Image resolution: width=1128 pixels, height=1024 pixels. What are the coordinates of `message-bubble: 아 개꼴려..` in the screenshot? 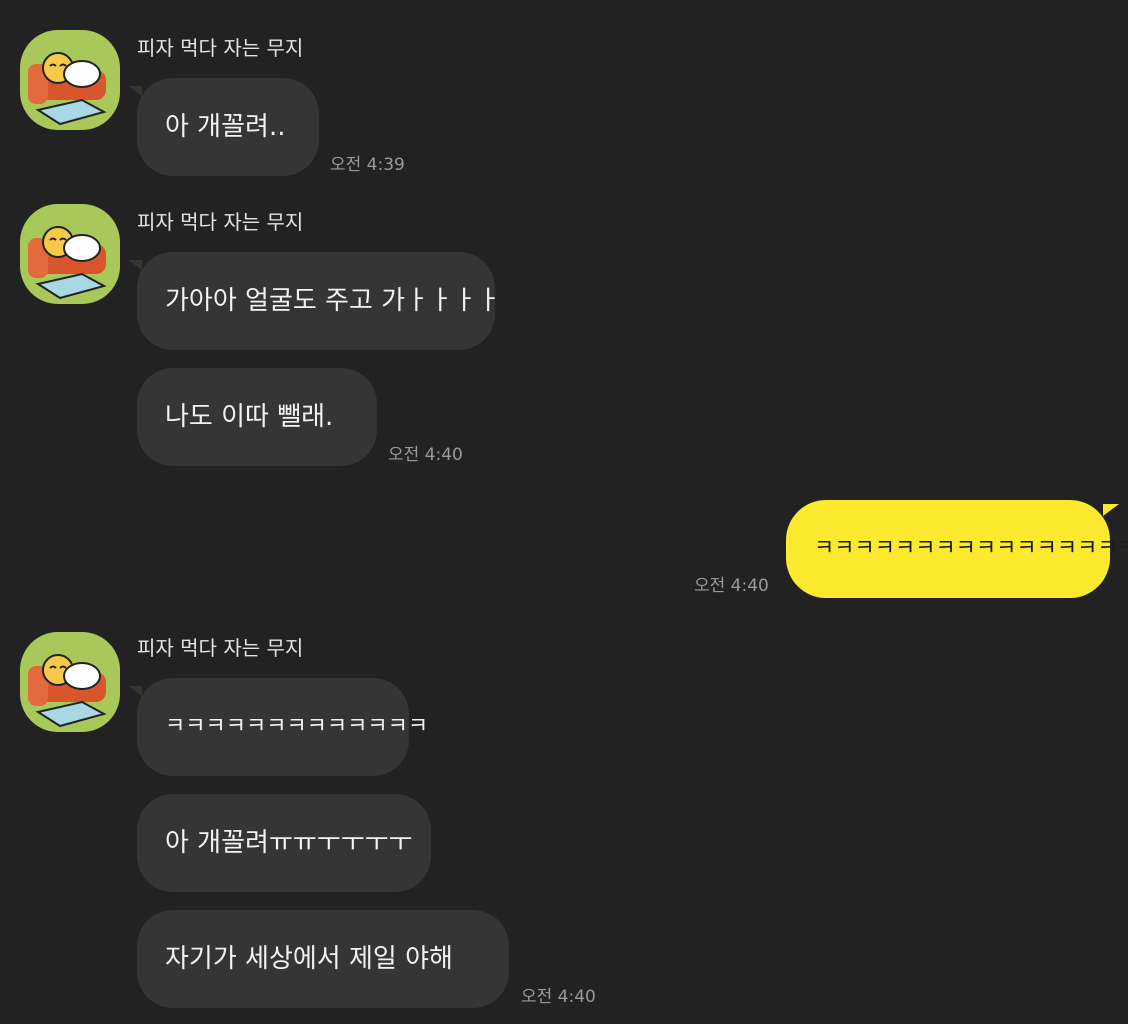 It's located at (223, 127).